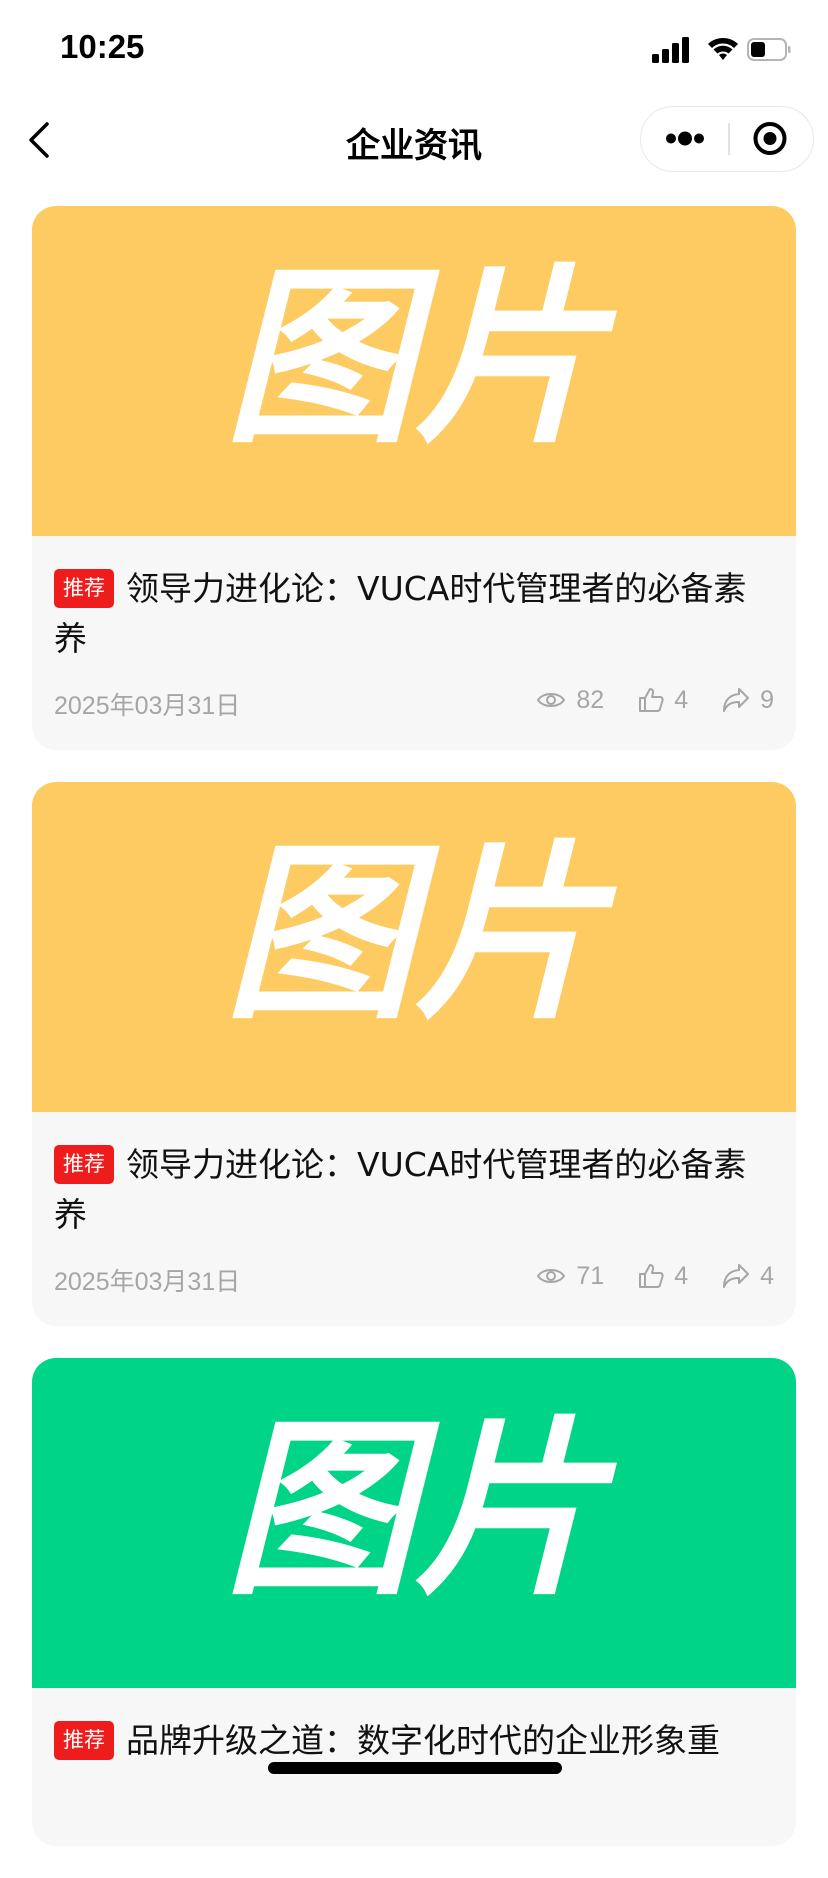 The image size is (828, 1878). Describe the element at coordinates (570, 700) in the screenshot. I see `views-stat: 82` at that location.